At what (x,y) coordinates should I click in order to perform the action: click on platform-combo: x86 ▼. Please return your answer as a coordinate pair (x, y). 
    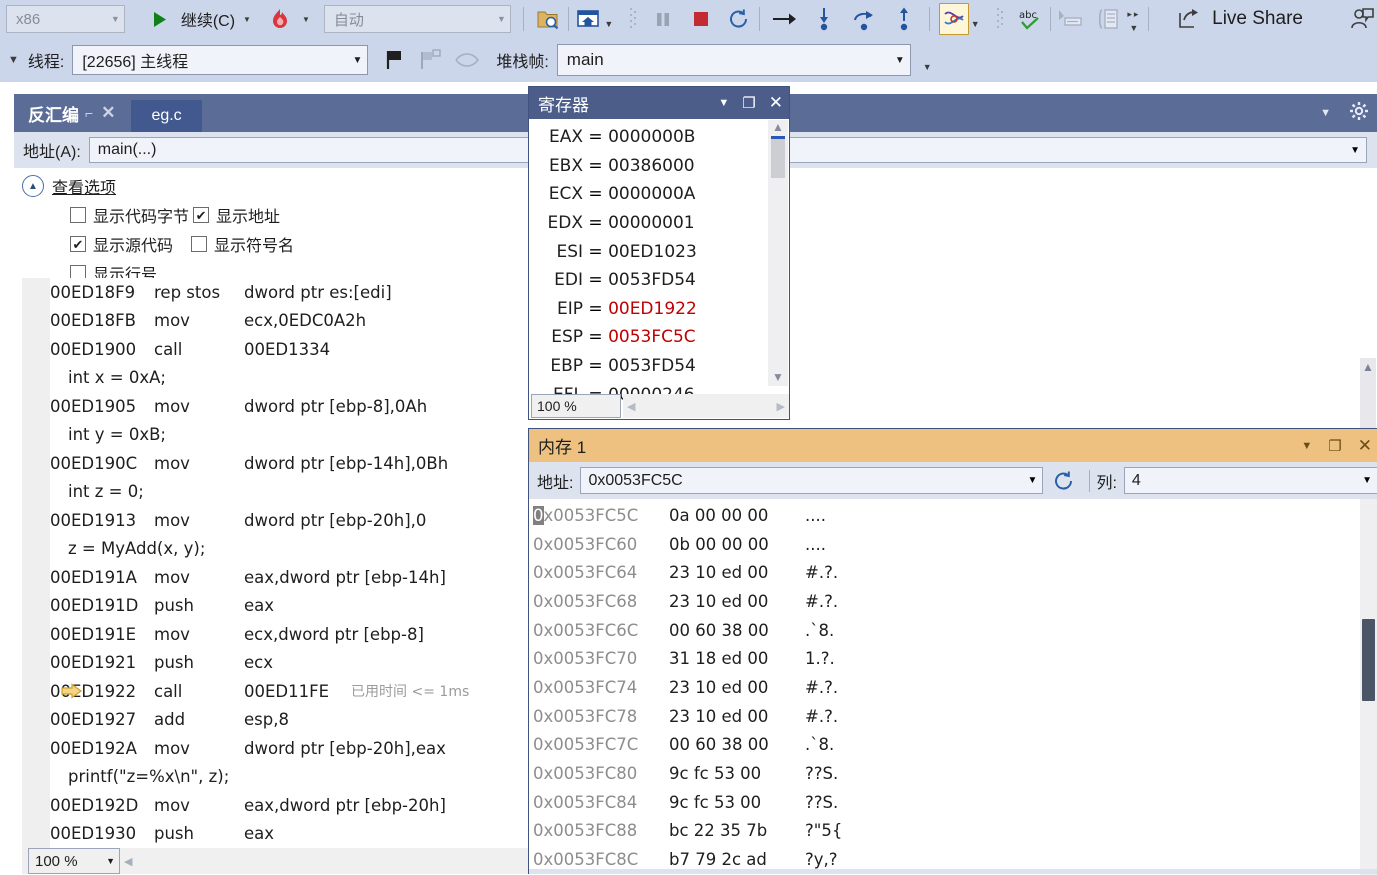
    Looking at the image, I should click on (65, 19).